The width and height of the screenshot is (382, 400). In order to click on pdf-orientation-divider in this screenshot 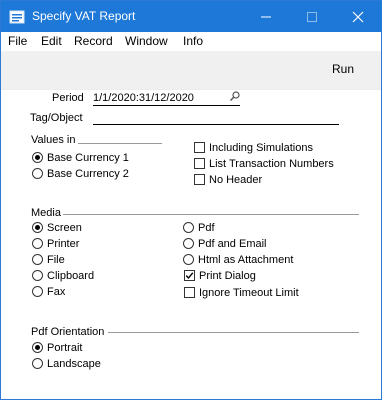, I will do `click(233, 332)`.